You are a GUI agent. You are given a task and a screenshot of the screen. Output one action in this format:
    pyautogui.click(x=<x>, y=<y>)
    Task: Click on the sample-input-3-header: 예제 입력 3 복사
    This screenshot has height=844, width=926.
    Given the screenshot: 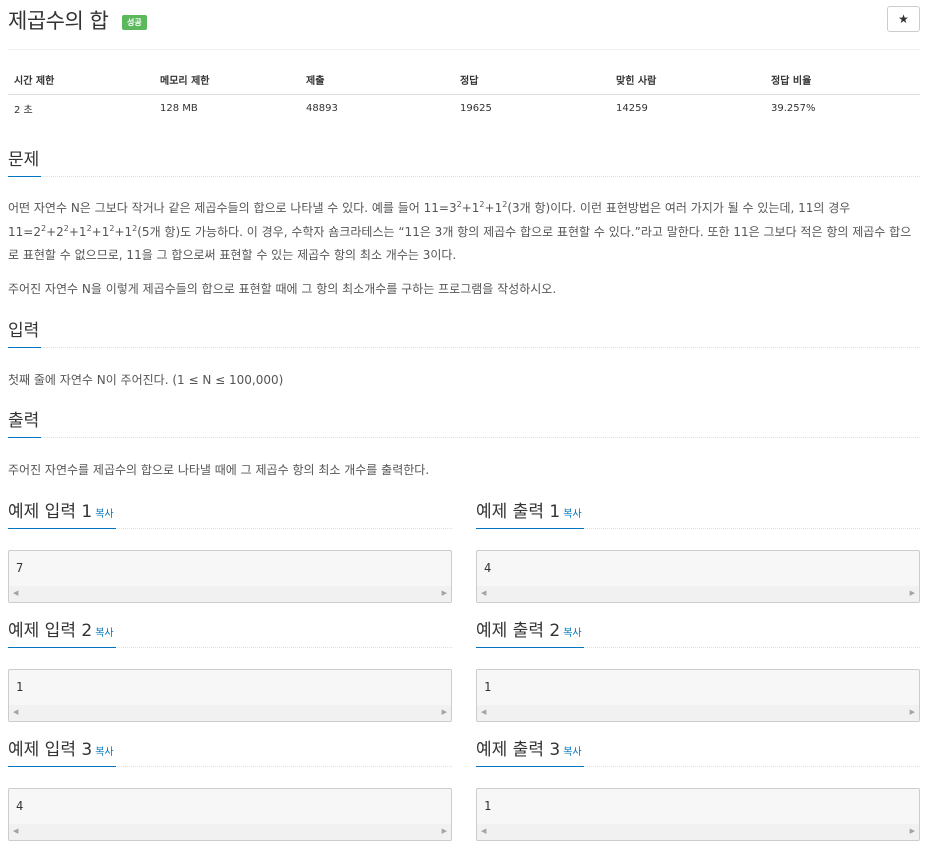 What is the action you would take?
    pyautogui.click(x=230, y=752)
    